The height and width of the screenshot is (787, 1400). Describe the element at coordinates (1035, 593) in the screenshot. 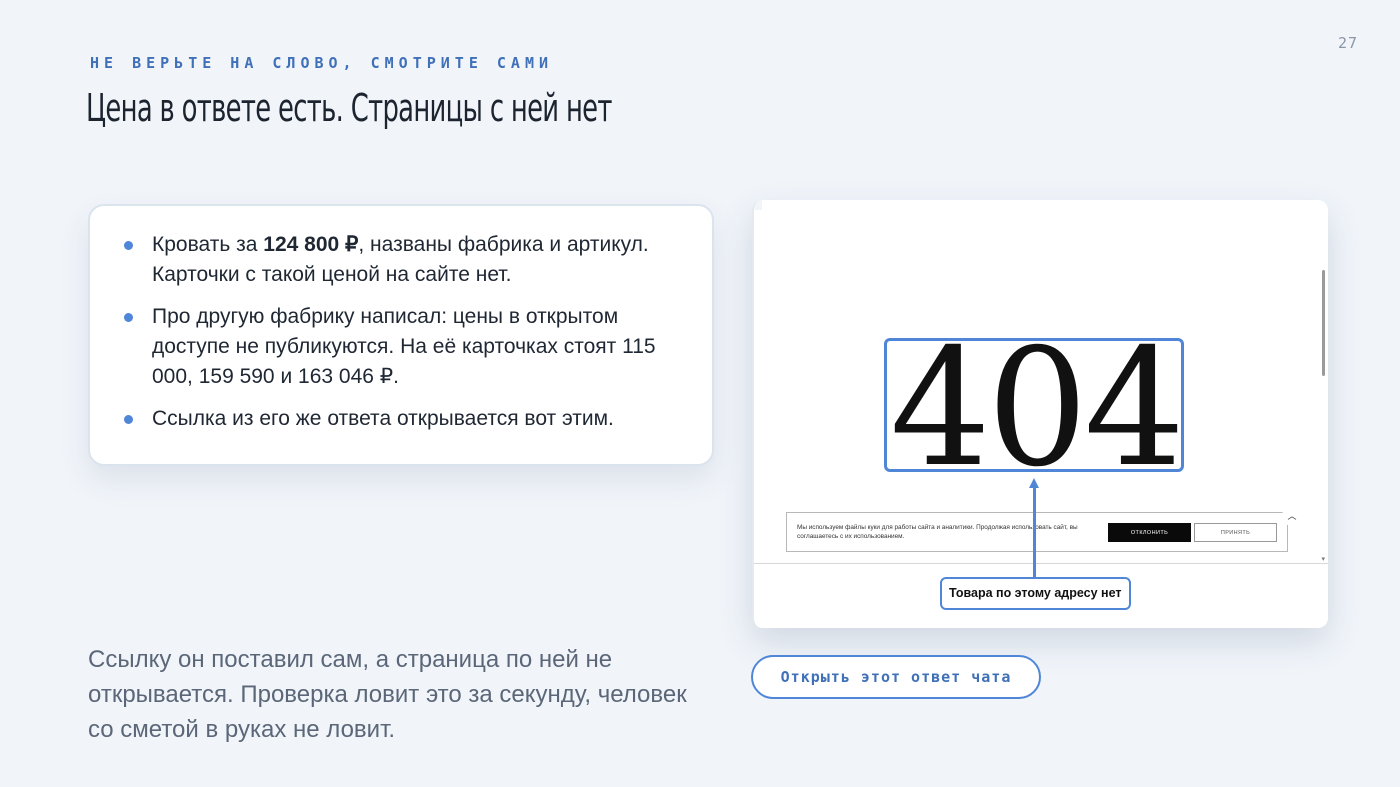

I see `callout-label: Товара по этому адресу нет` at that location.